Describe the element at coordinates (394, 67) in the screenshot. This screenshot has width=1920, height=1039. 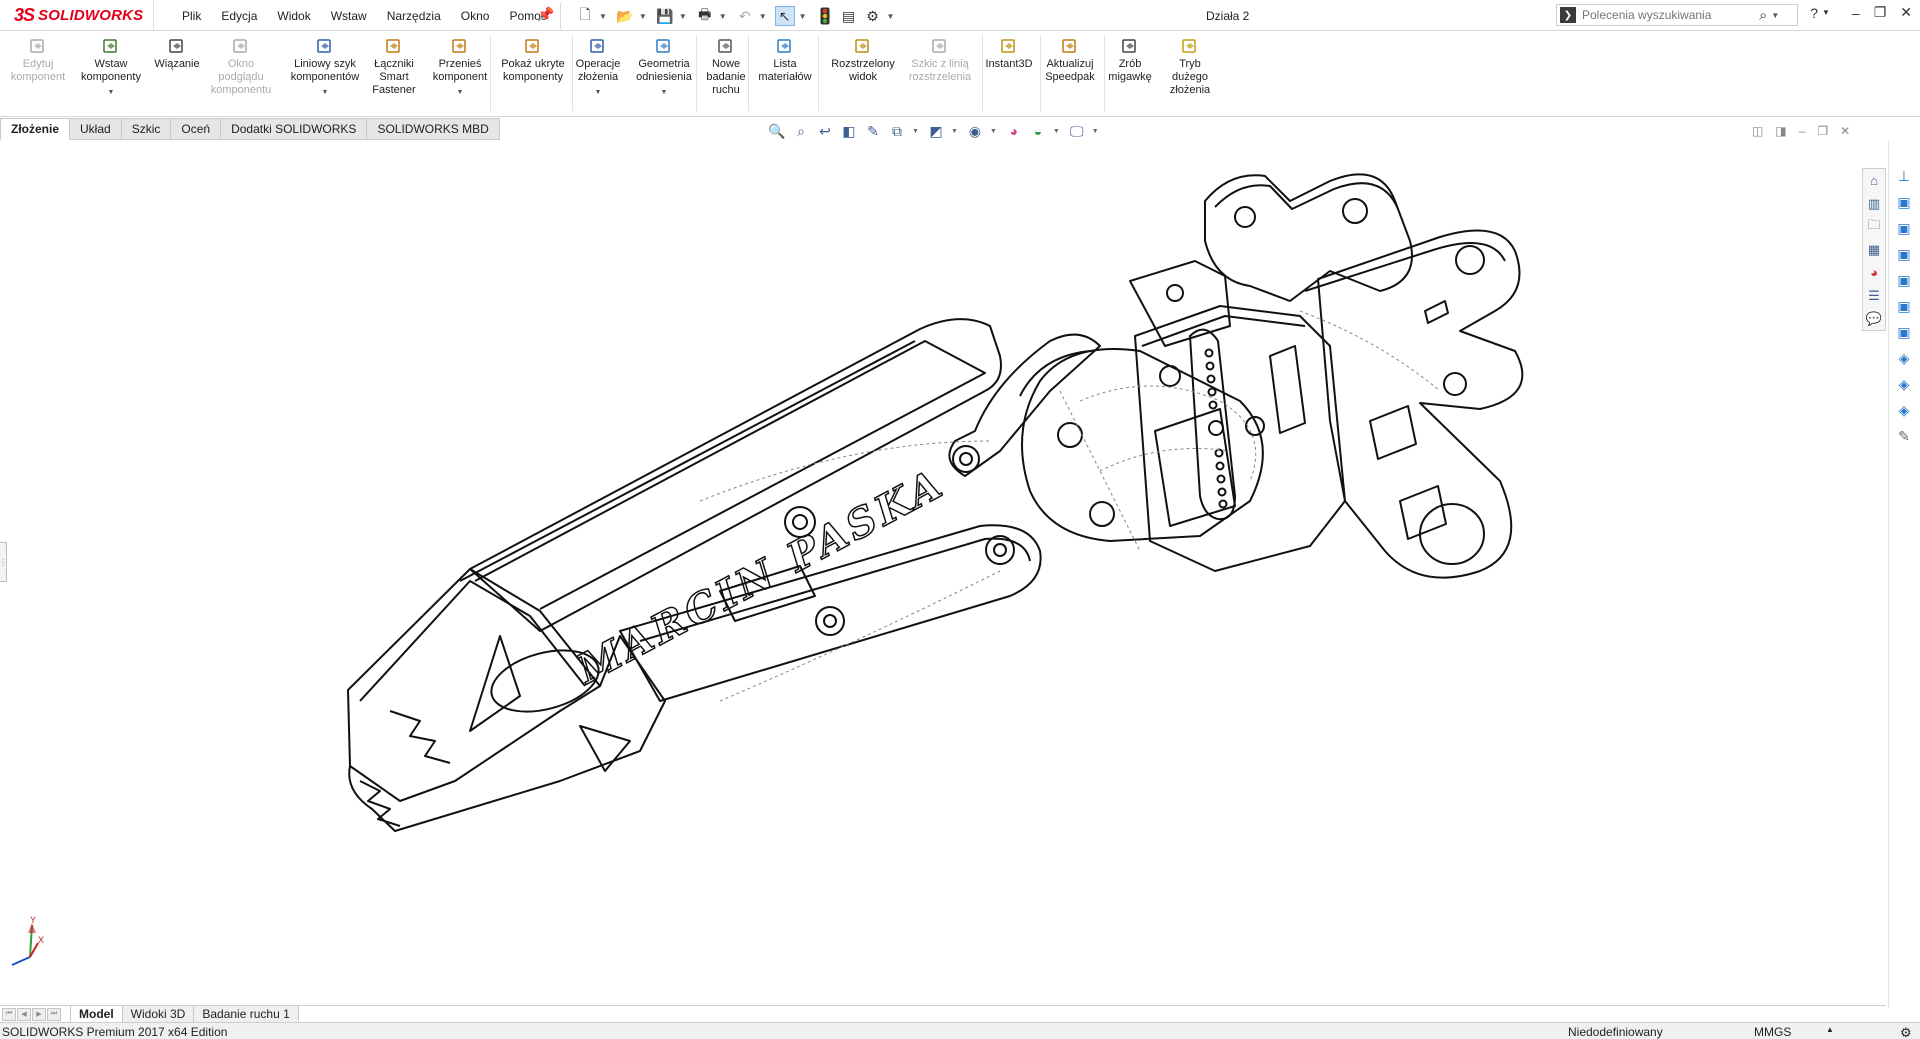
I see `ribbon-button-smart-fasteners: Łączniki Smart Fastener` at that location.